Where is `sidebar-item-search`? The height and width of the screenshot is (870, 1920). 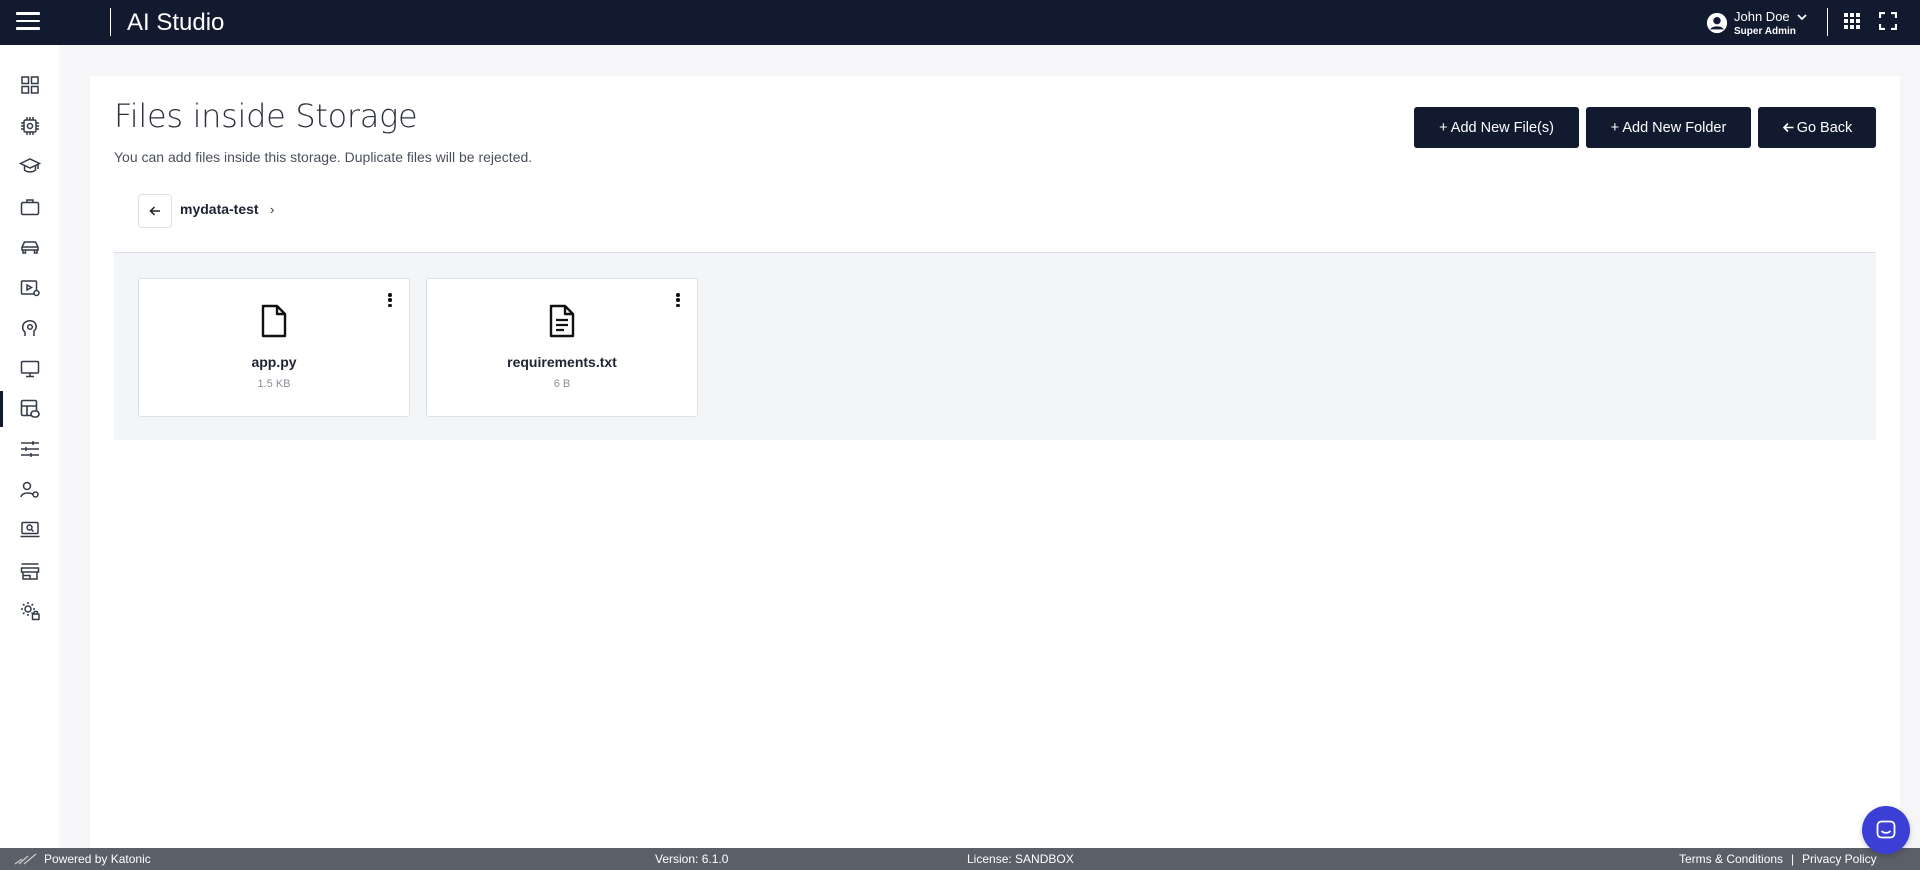 sidebar-item-search is located at coordinates (29, 530).